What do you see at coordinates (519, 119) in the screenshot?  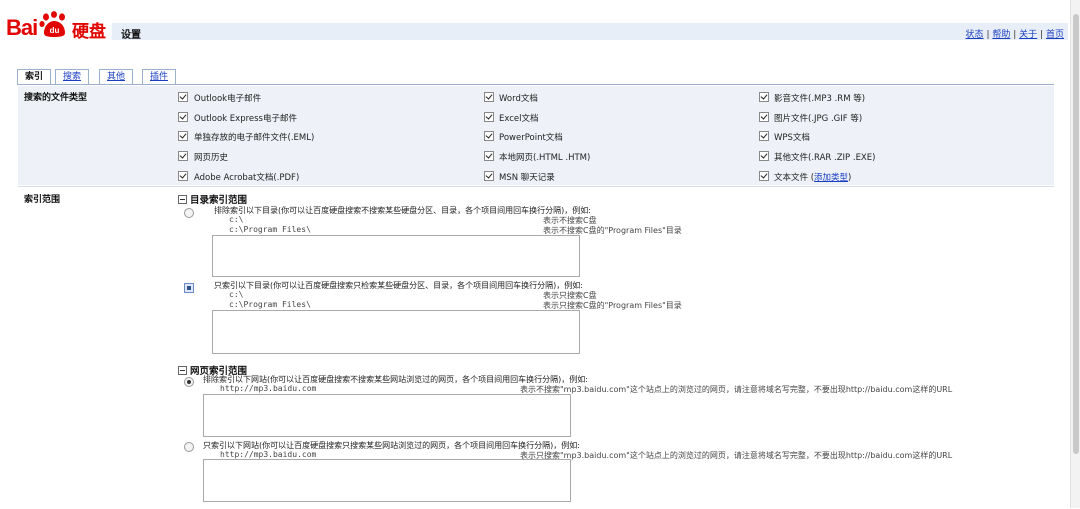 I see `checkbox-label: Excel文档` at bounding box center [519, 119].